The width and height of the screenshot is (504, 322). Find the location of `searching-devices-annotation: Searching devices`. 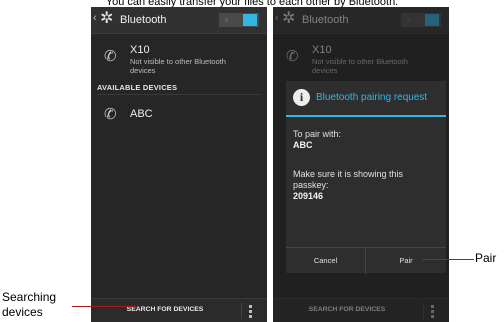

searching-devices-annotation: Searching devices is located at coordinates (29, 304).